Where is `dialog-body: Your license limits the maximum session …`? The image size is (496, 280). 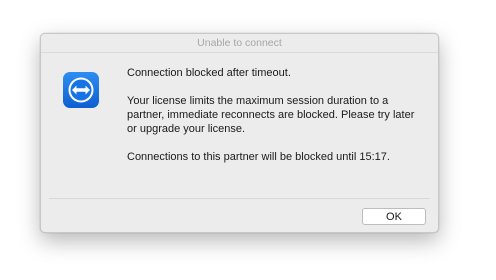 dialog-body: Your license limits the maximum session … is located at coordinates (271, 115).